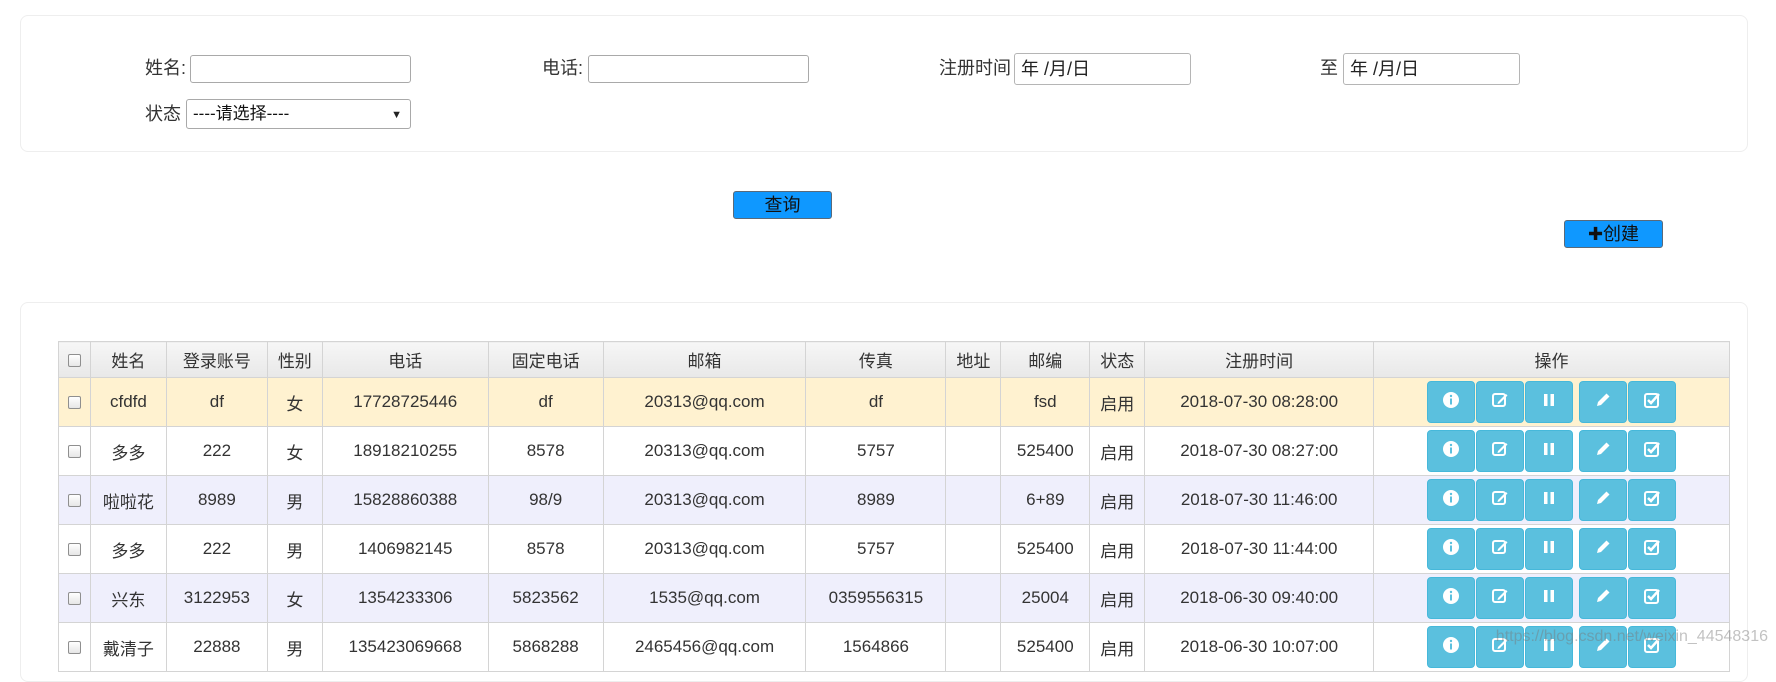  Describe the element at coordinates (128, 402) in the screenshot. I see `table-cell: cfdfd` at that location.